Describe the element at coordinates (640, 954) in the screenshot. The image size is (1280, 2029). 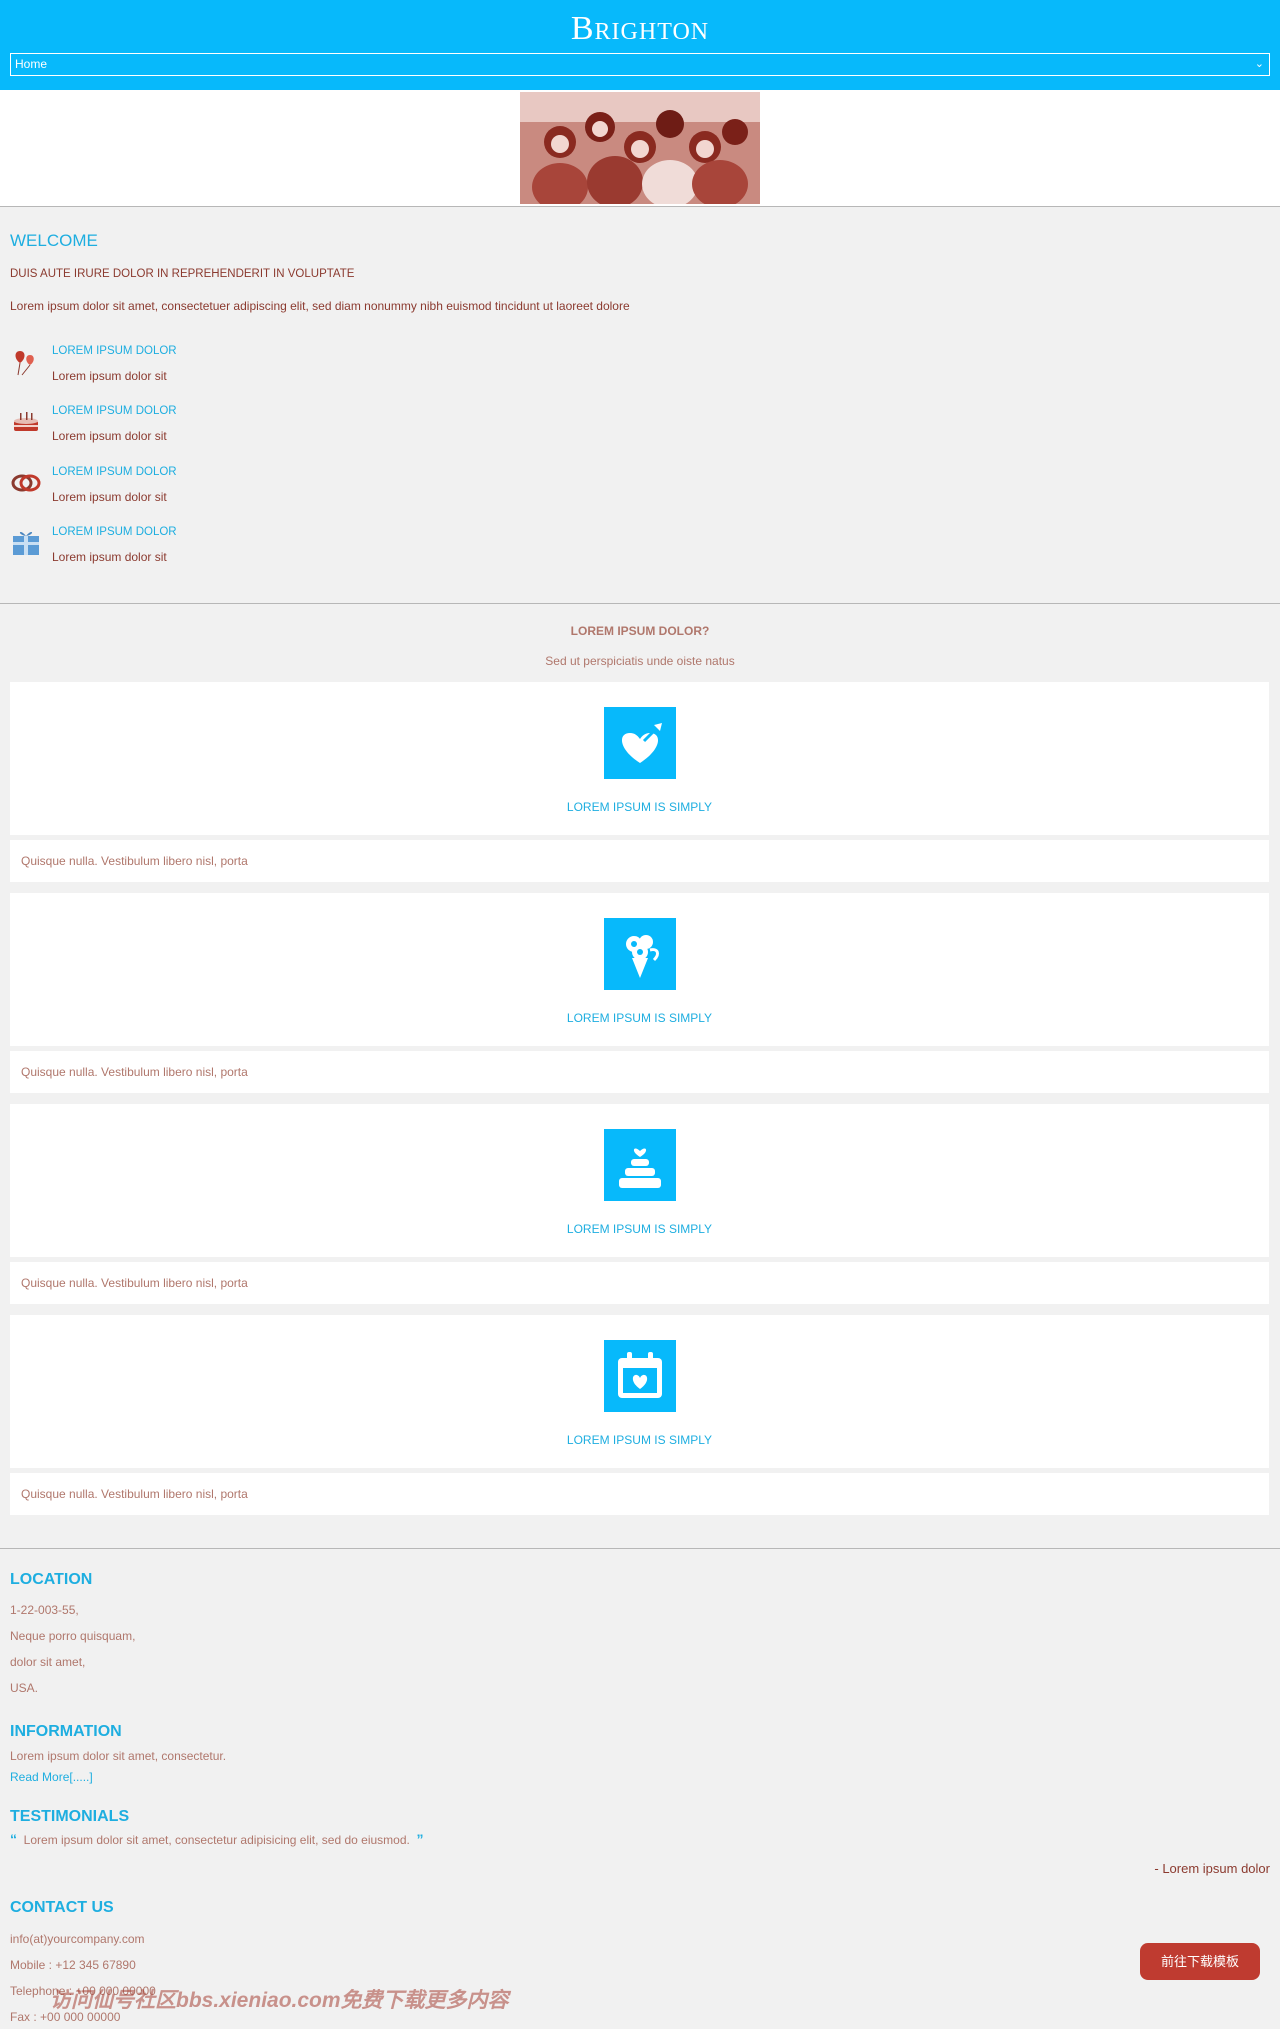
I see `bouquet-icon` at that location.